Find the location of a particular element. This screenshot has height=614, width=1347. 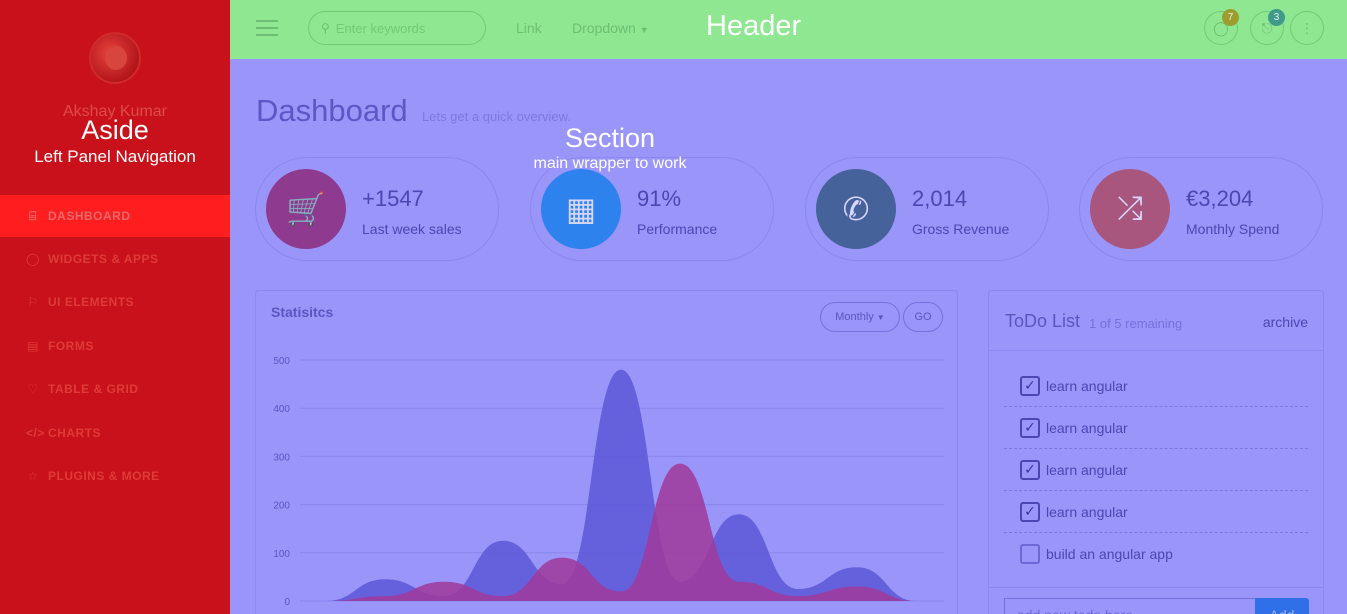

sidebar-item-label: DASHBOARD is located at coordinates (89, 216).